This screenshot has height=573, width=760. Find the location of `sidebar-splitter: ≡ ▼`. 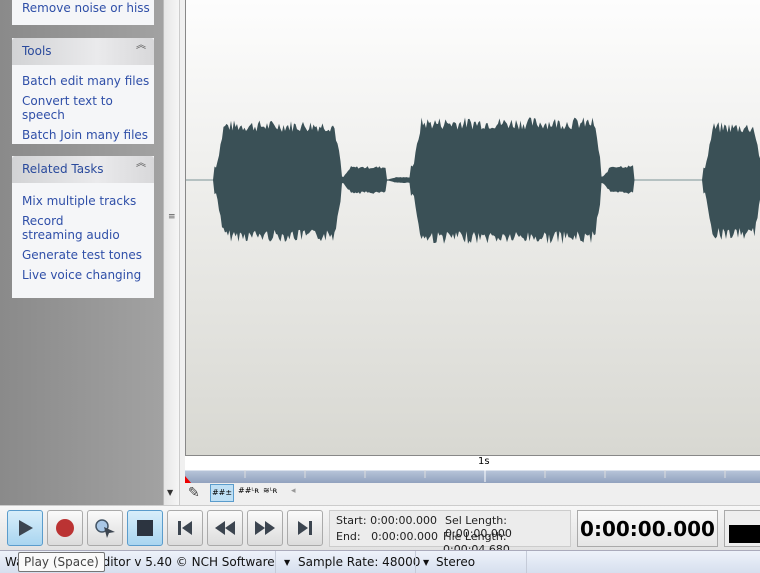

sidebar-splitter: ≡ ▼ is located at coordinates (171, 252).